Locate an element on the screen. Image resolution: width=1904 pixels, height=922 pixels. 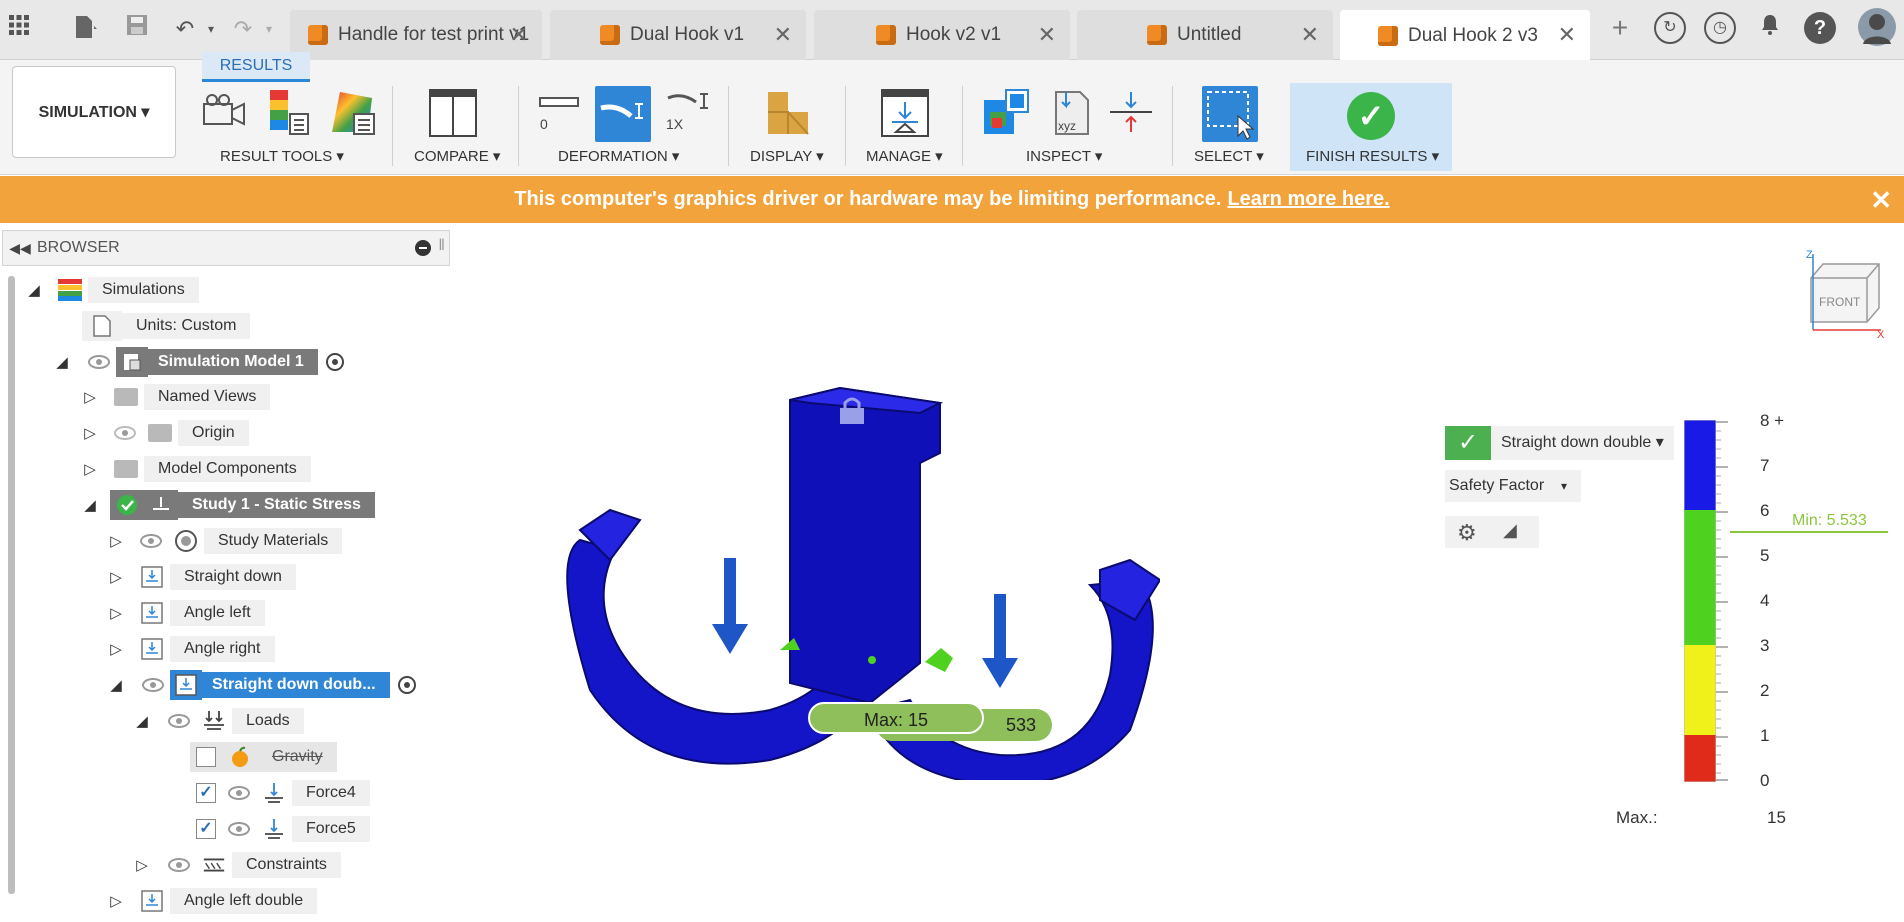
result-tools-group-label: RESULT TOOLS ▾ is located at coordinates (282, 156).